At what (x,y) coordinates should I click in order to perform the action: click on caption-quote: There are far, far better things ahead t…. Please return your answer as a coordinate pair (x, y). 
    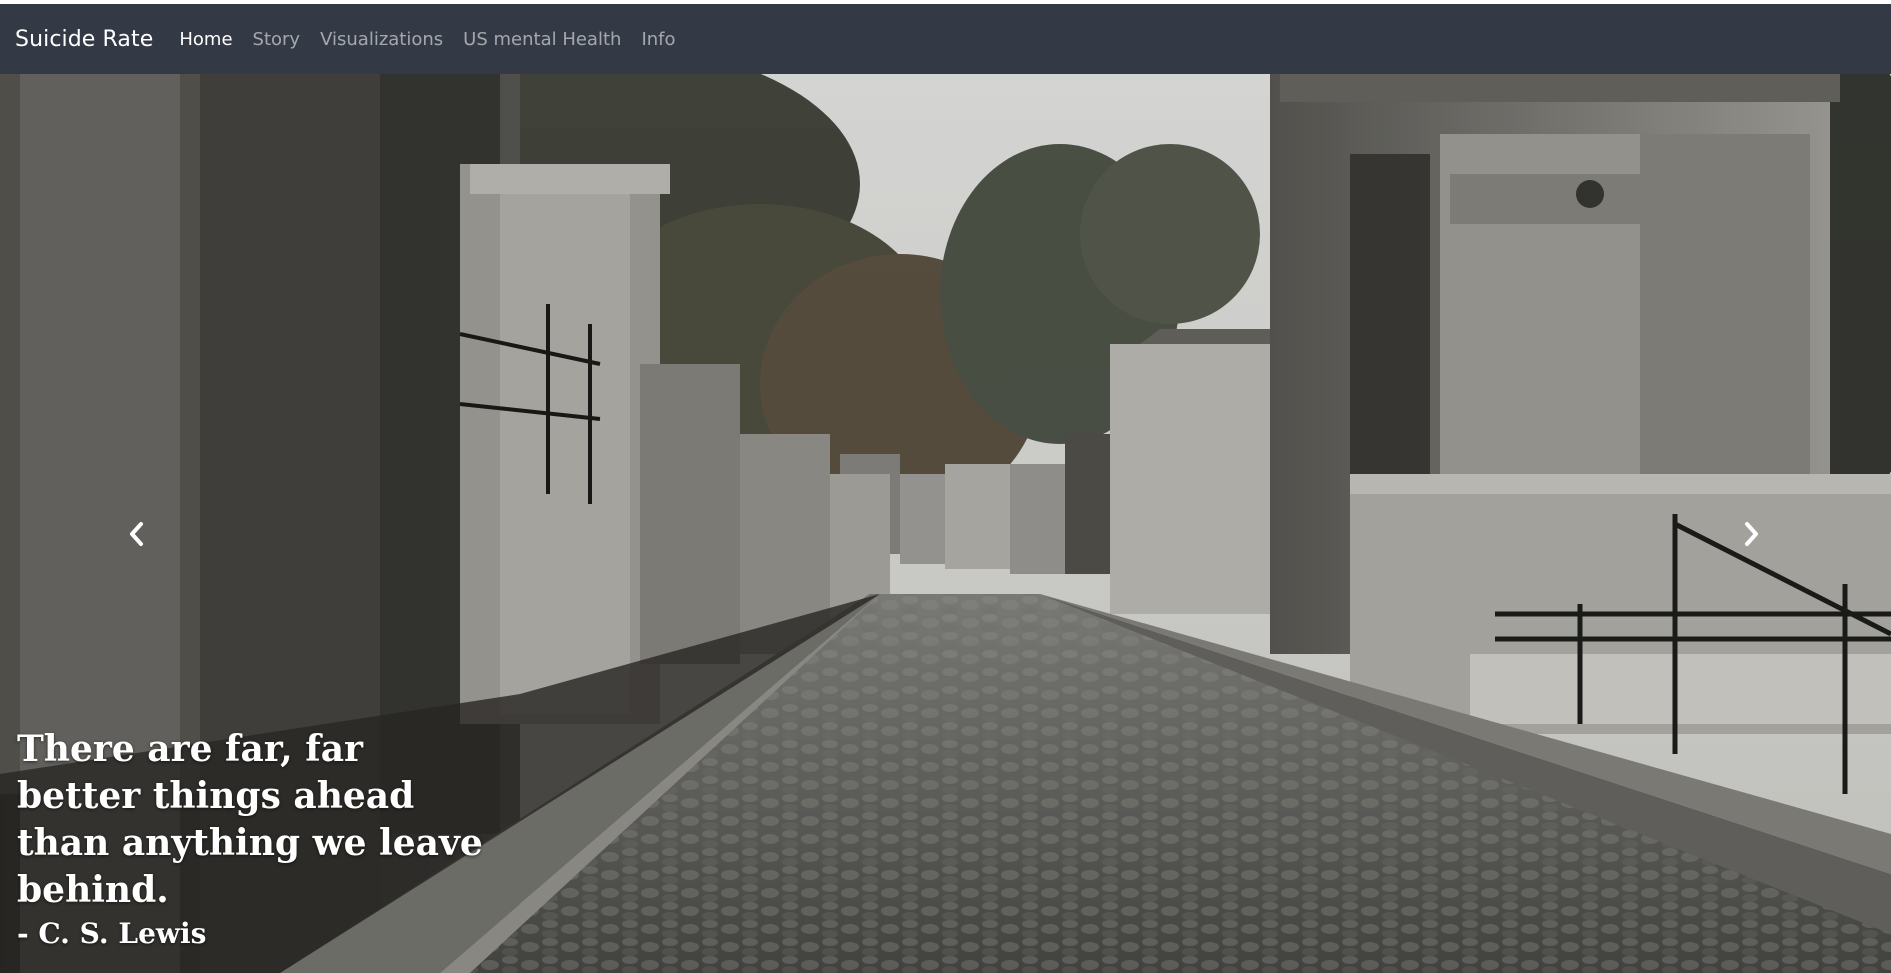
    Looking at the image, I should click on (250, 819).